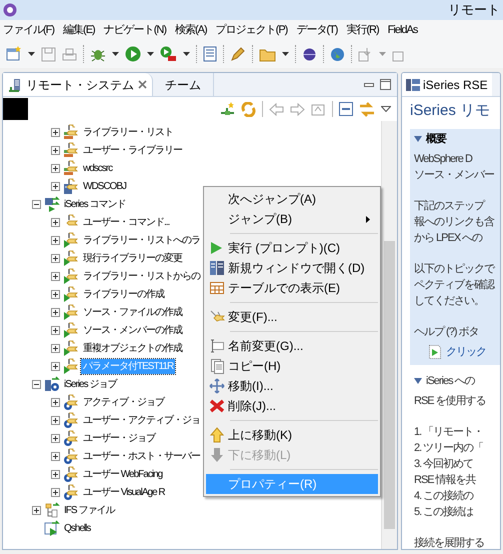 This screenshot has width=503, height=554. Describe the element at coordinates (292, 288) in the screenshot. I see `menu-item: テーブルでの表示(E)` at that location.